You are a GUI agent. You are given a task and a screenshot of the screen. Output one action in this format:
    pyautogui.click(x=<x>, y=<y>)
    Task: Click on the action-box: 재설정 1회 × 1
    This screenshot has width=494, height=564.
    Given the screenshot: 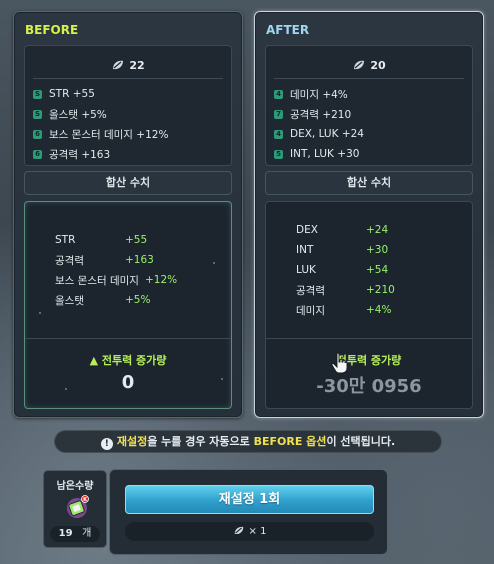 What is the action you would take?
    pyautogui.click(x=248, y=512)
    